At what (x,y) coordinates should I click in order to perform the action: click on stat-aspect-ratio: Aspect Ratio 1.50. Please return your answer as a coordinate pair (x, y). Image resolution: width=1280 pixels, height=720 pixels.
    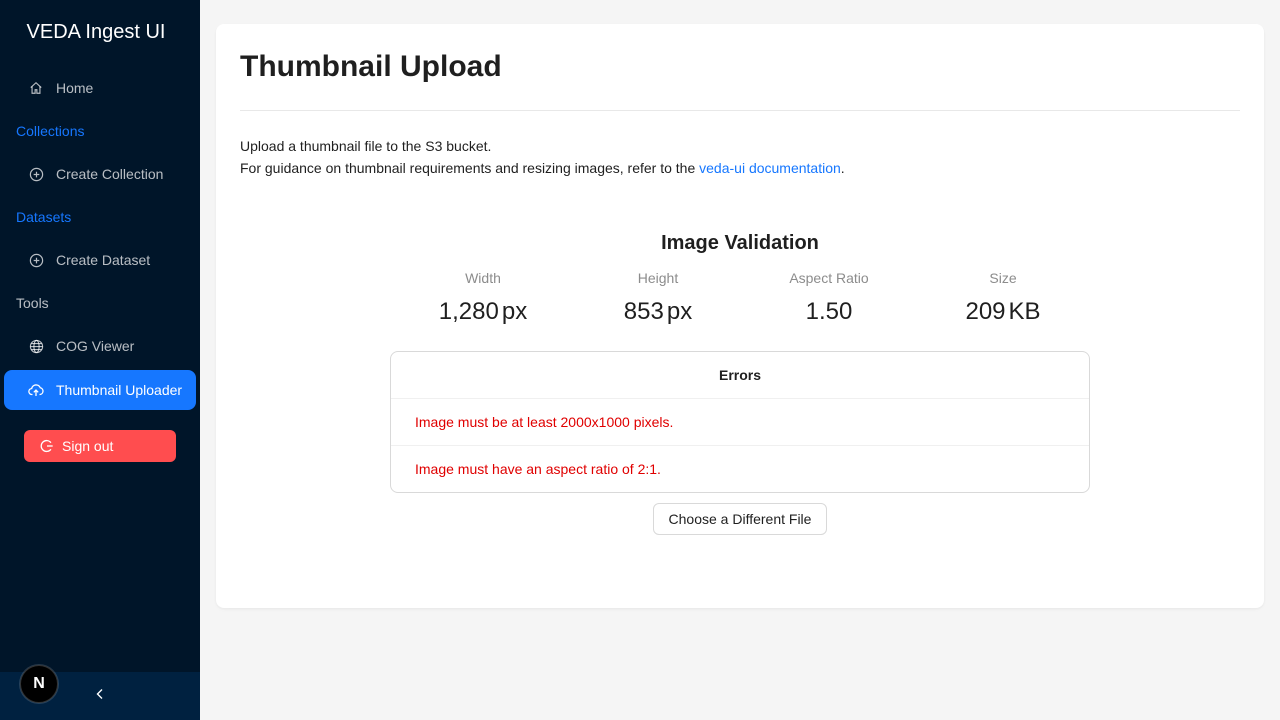
    Looking at the image, I should click on (829, 298).